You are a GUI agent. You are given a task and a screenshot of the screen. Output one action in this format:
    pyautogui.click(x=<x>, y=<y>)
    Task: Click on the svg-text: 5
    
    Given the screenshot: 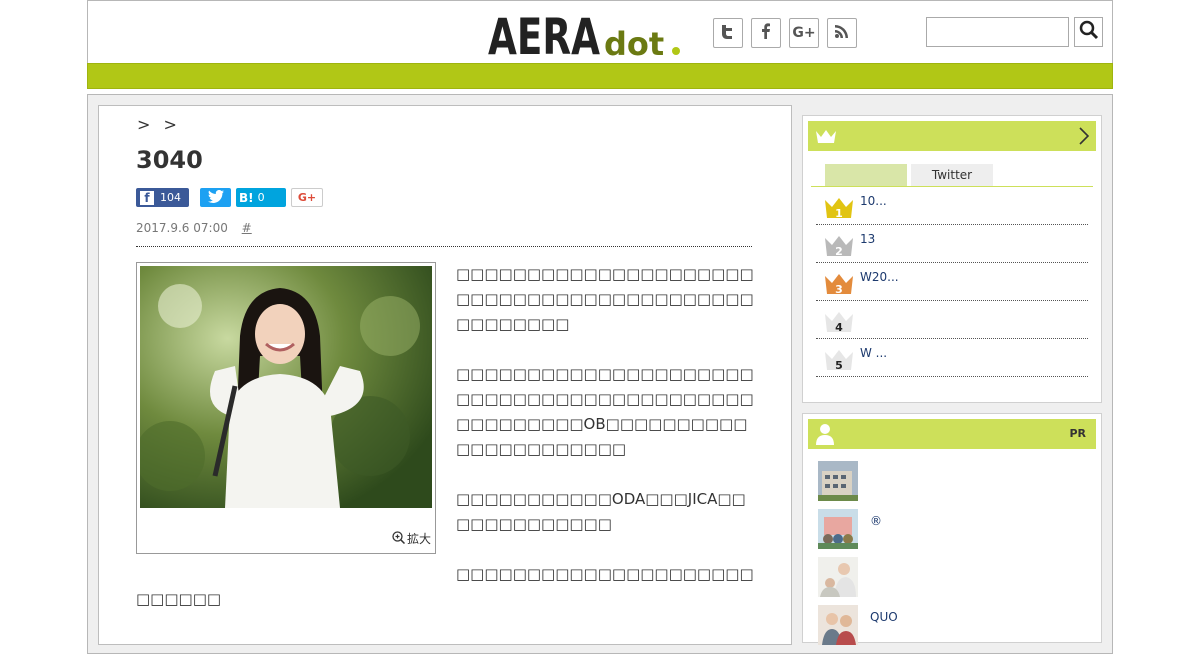 What is the action you would take?
    pyautogui.click(x=839, y=365)
    